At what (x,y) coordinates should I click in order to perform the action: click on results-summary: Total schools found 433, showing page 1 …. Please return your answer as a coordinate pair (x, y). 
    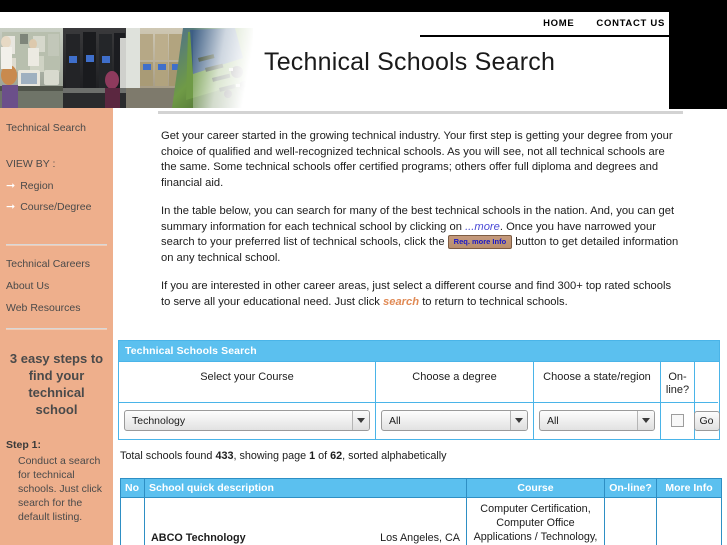
    Looking at the image, I should click on (283, 456).